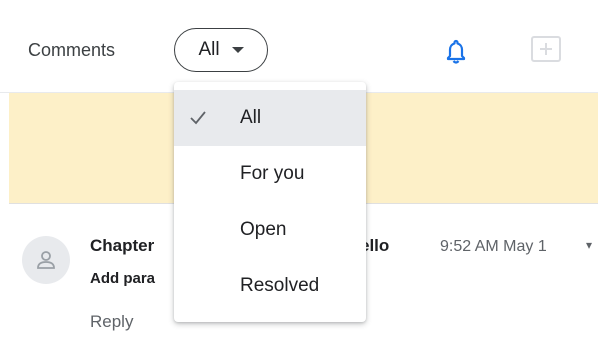  I want to click on menu-item-label: For you, so click(272, 173).